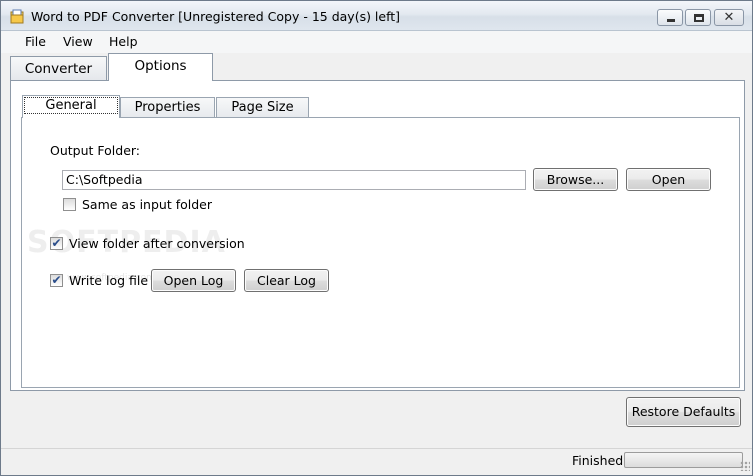 The image size is (753, 476). What do you see at coordinates (160, 67) in the screenshot?
I see `tab-options: Options` at bounding box center [160, 67].